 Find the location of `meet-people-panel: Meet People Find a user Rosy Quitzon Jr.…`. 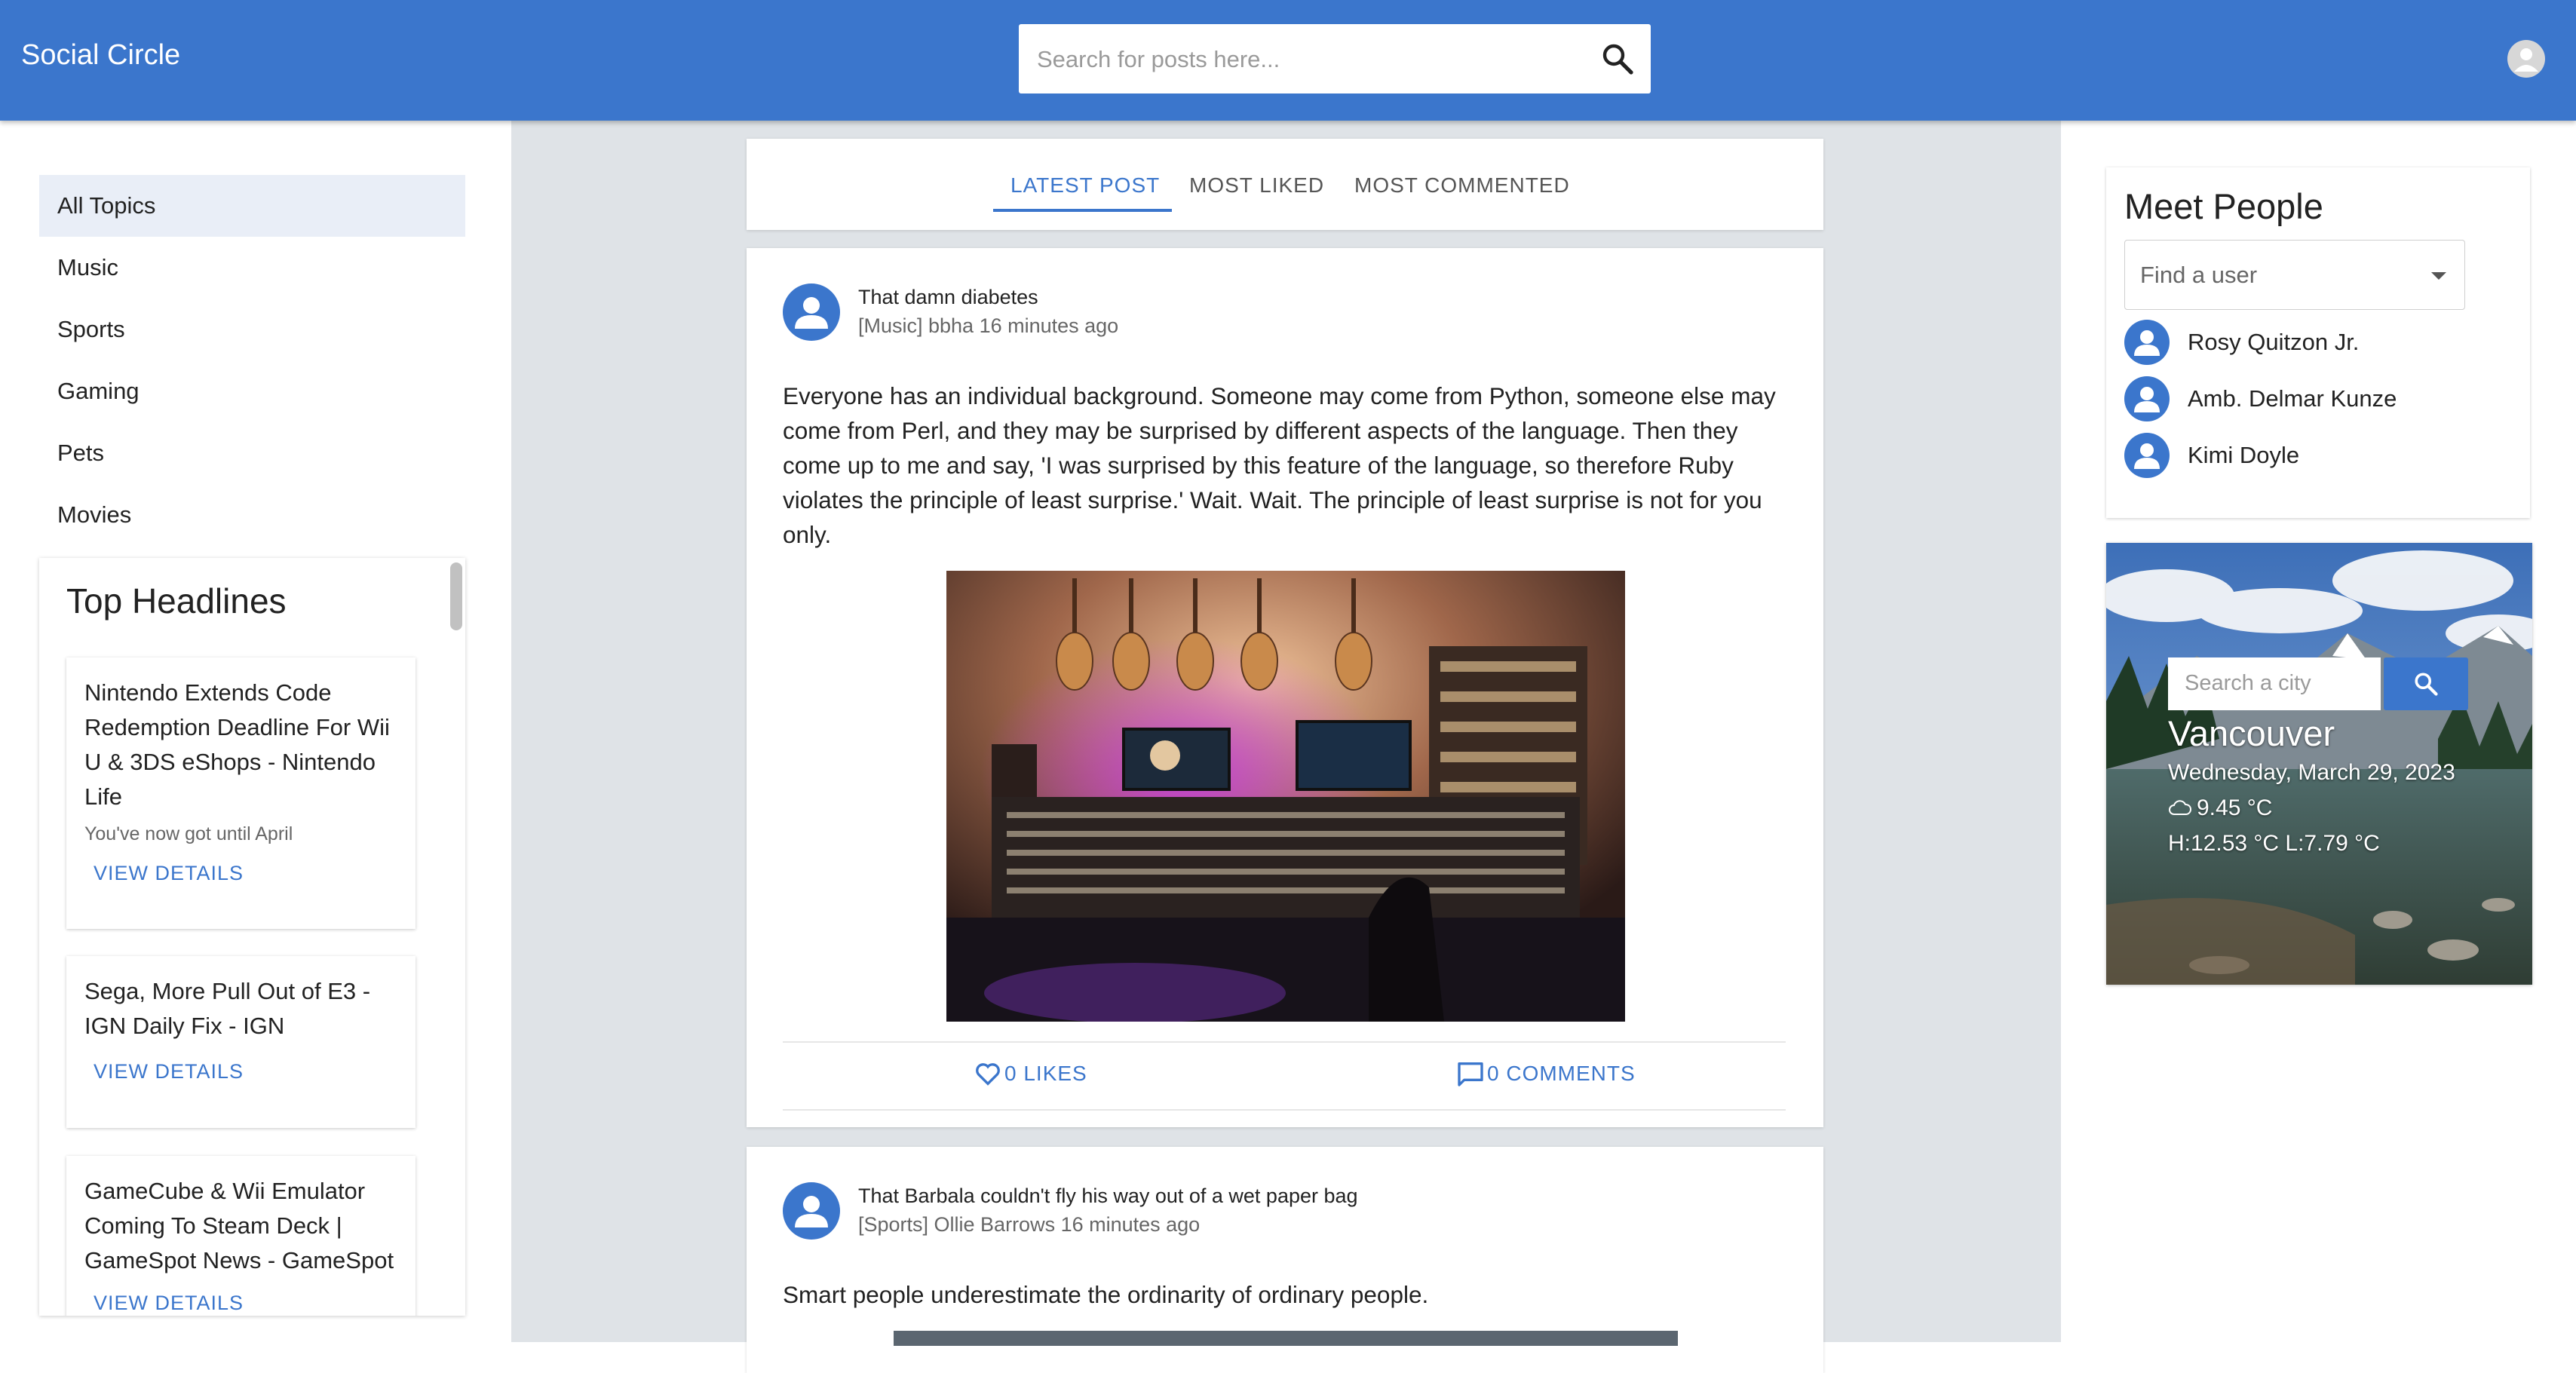

meet-people-panel: Meet People Find a user Rosy Quitzon Jr.… is located at coordinates (2318, 342).